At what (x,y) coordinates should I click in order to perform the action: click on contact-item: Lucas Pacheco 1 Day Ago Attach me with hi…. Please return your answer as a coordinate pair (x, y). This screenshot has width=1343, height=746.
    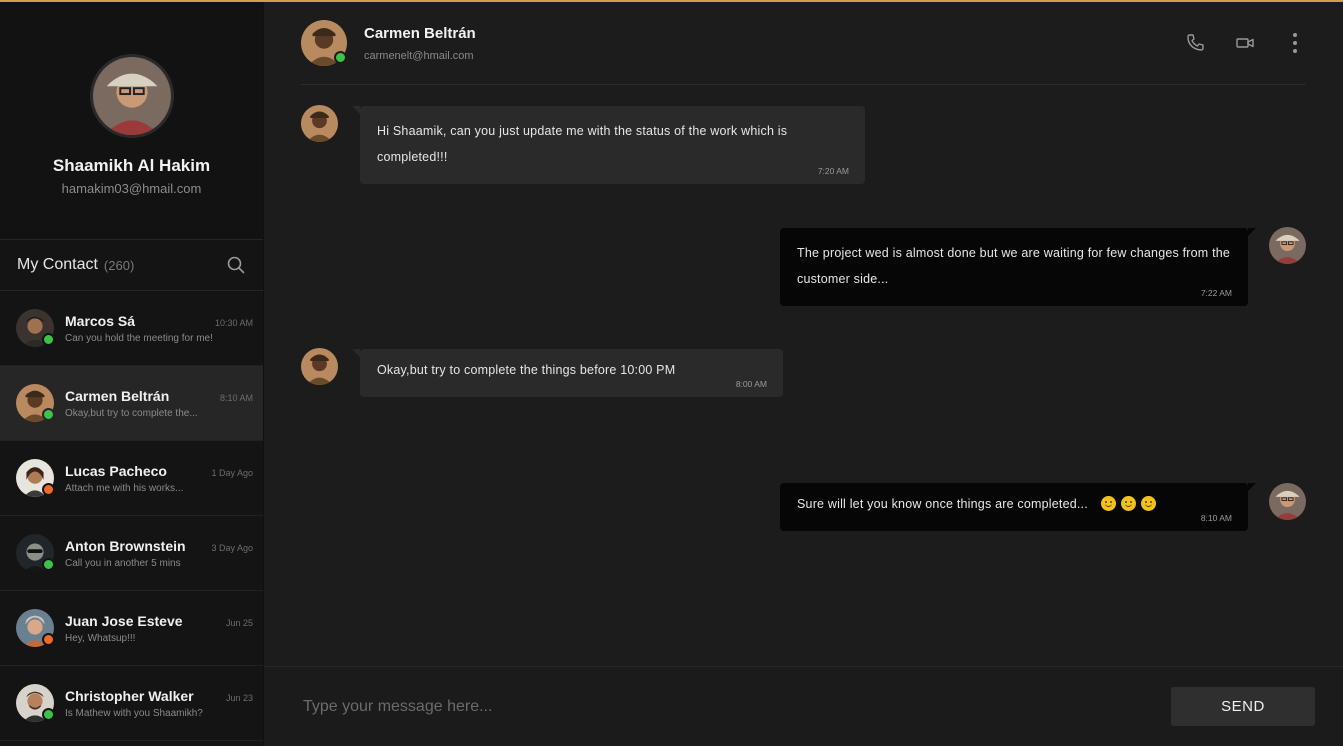
    Looking at the image, I should click on (131, 478).